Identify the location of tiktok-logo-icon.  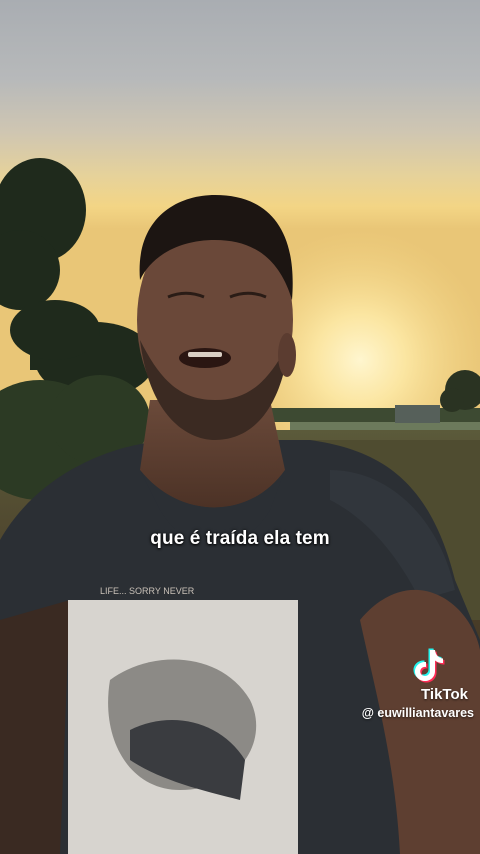
(429, 665).